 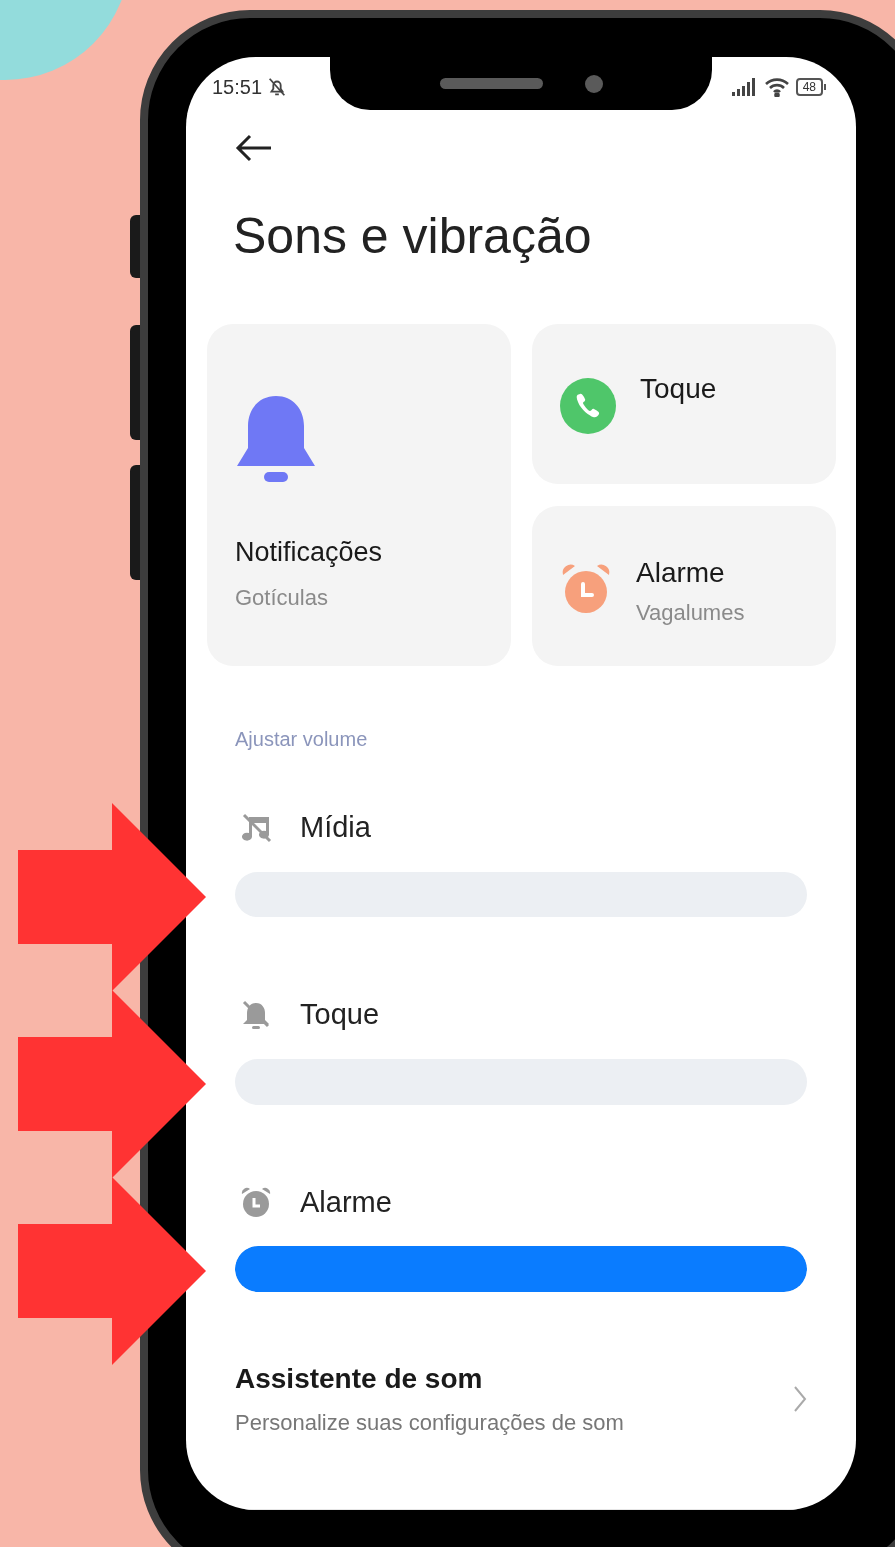 I want to click on alarm-sound-card: Alarme Vagalumes, so click(x=684, y=586).